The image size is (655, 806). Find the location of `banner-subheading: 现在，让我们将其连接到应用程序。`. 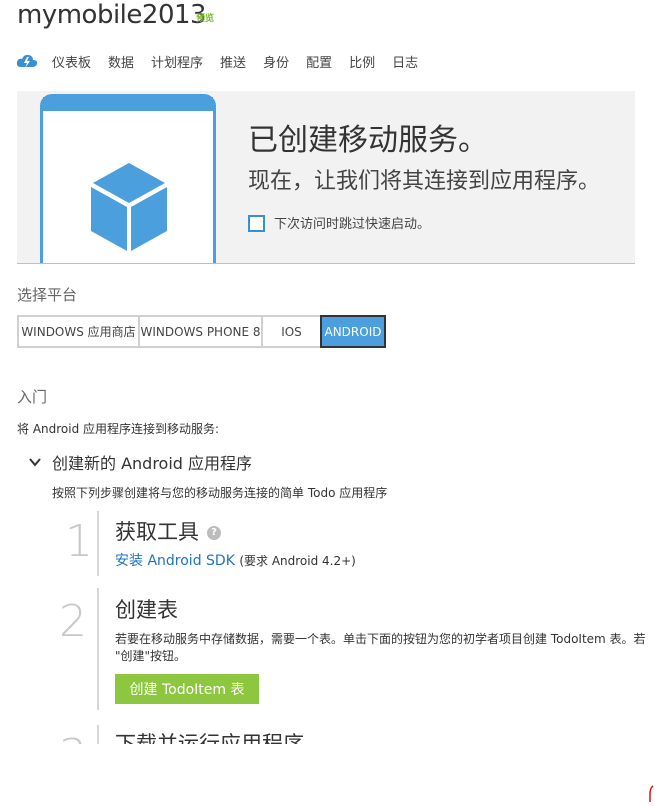

banner-subheading: 现在，让我们将其连接到应用程序。 is located at coordinates (424, 181).